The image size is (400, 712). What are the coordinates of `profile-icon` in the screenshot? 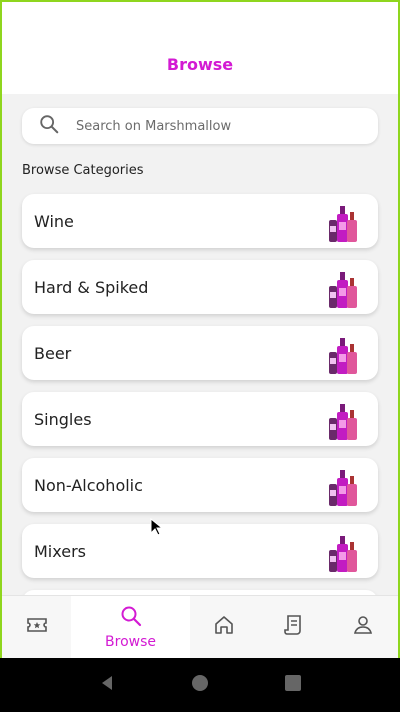 It's located at (363, 627).